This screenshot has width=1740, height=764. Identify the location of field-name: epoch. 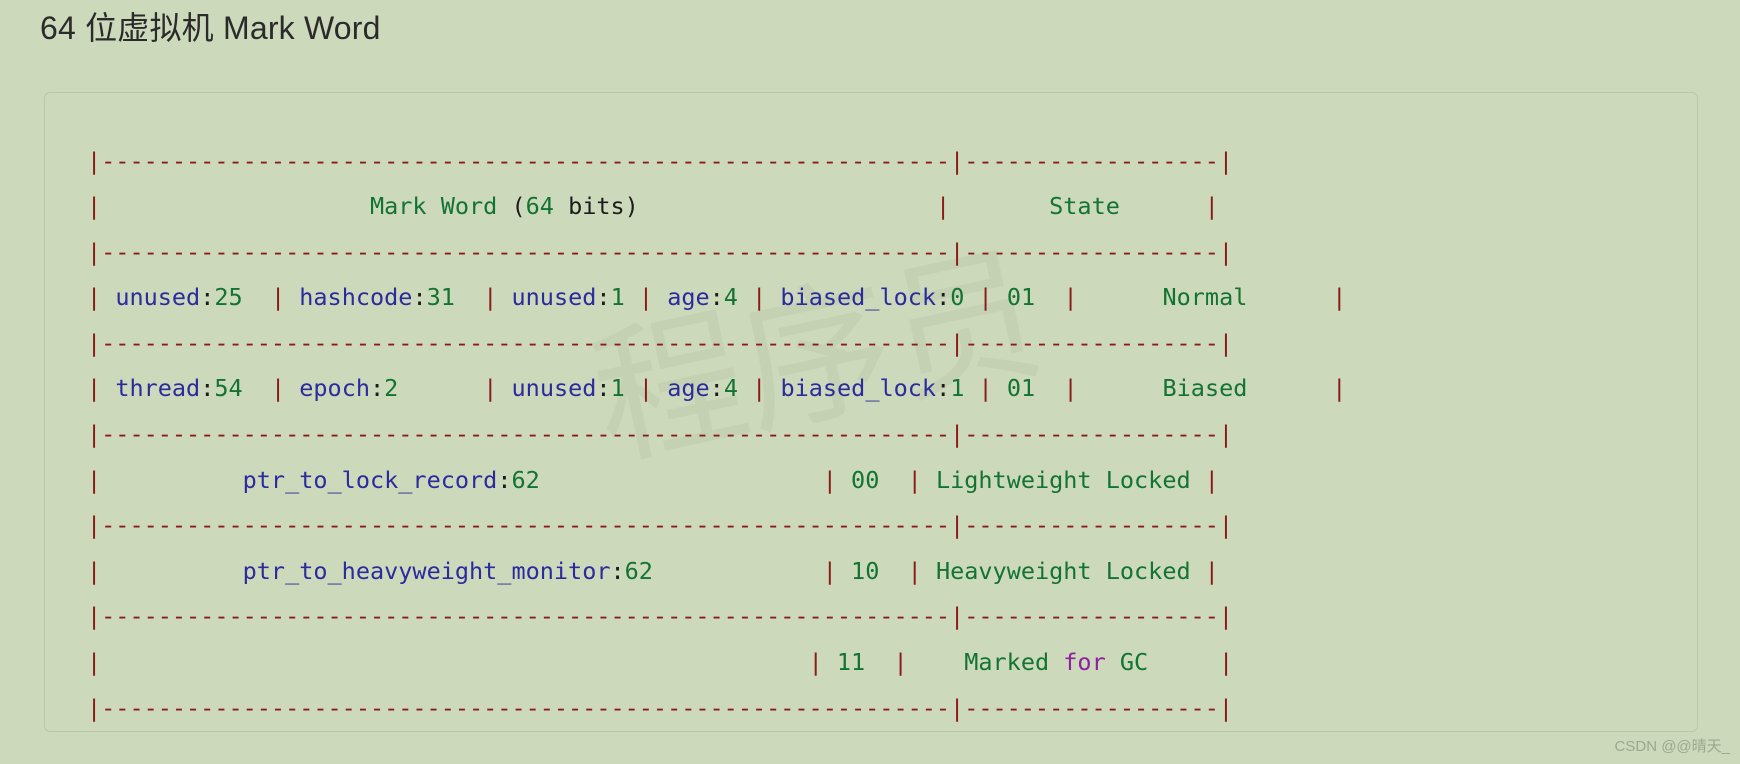
(335, 388).